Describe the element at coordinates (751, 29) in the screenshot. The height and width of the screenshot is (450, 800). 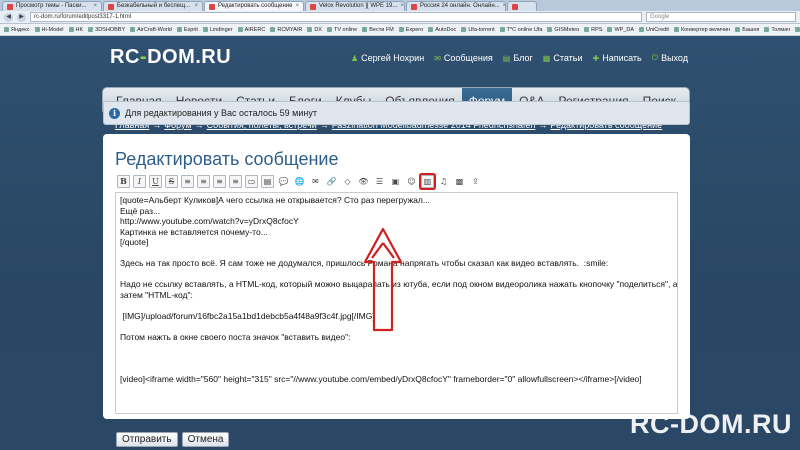
I see `bookmark-label: Башня` at that location.